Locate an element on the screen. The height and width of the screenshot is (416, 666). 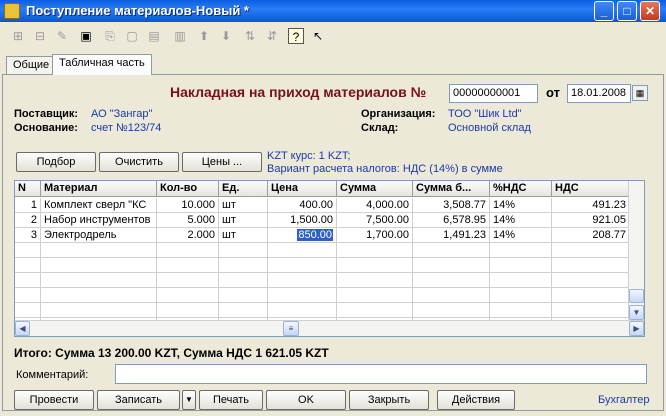
clear-button: Очистить is located at coordinates (139, 162).